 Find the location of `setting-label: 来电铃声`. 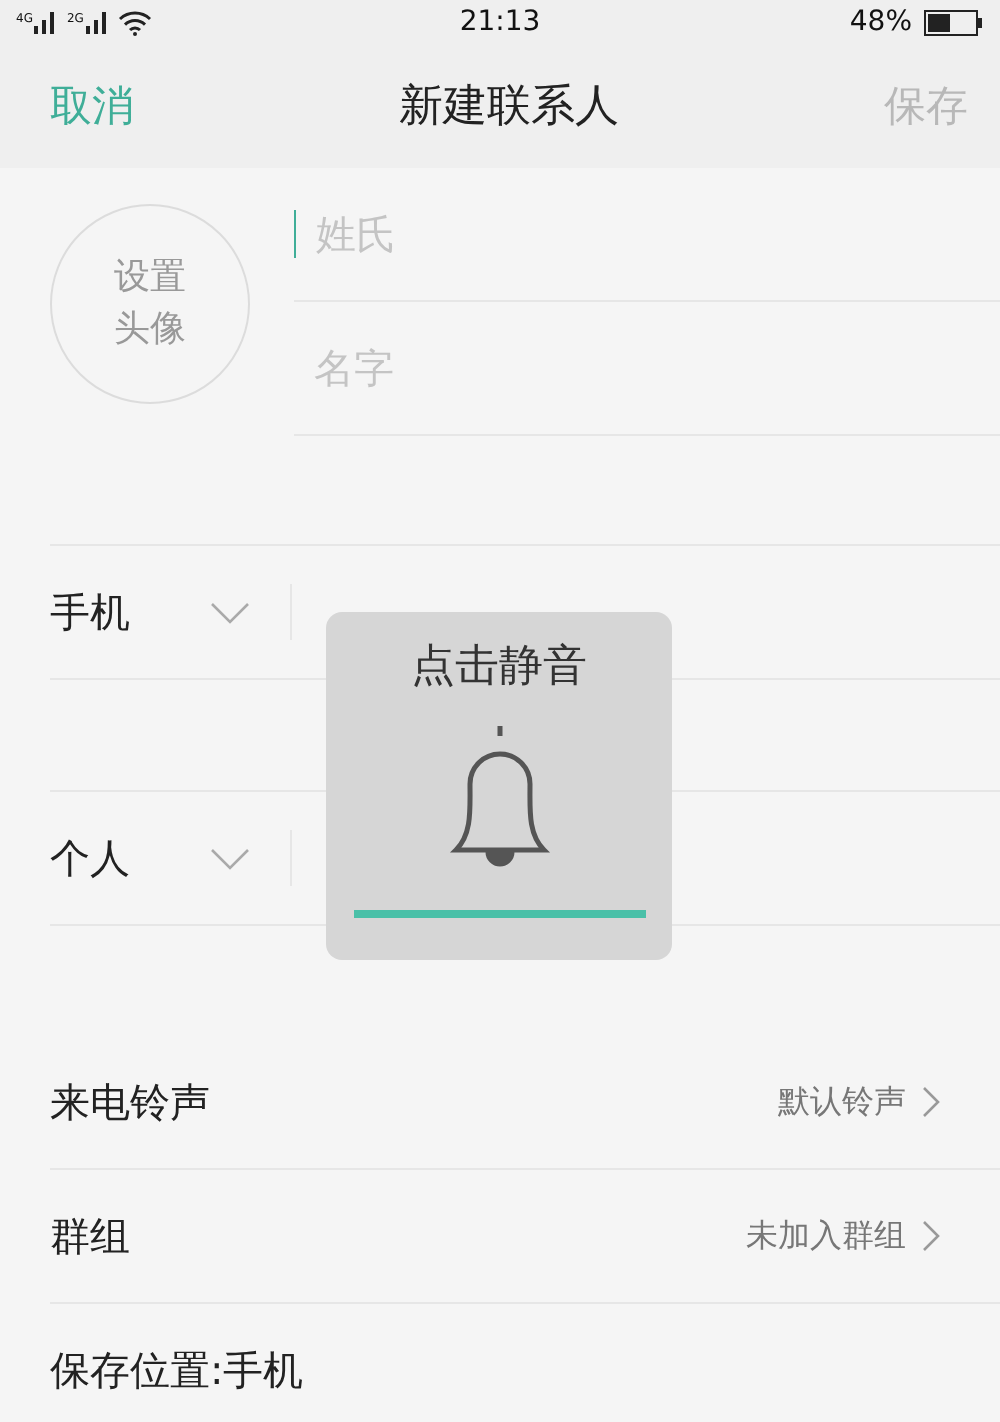

setting-label: 来电铃声 is located at coordinates (130, 1102).